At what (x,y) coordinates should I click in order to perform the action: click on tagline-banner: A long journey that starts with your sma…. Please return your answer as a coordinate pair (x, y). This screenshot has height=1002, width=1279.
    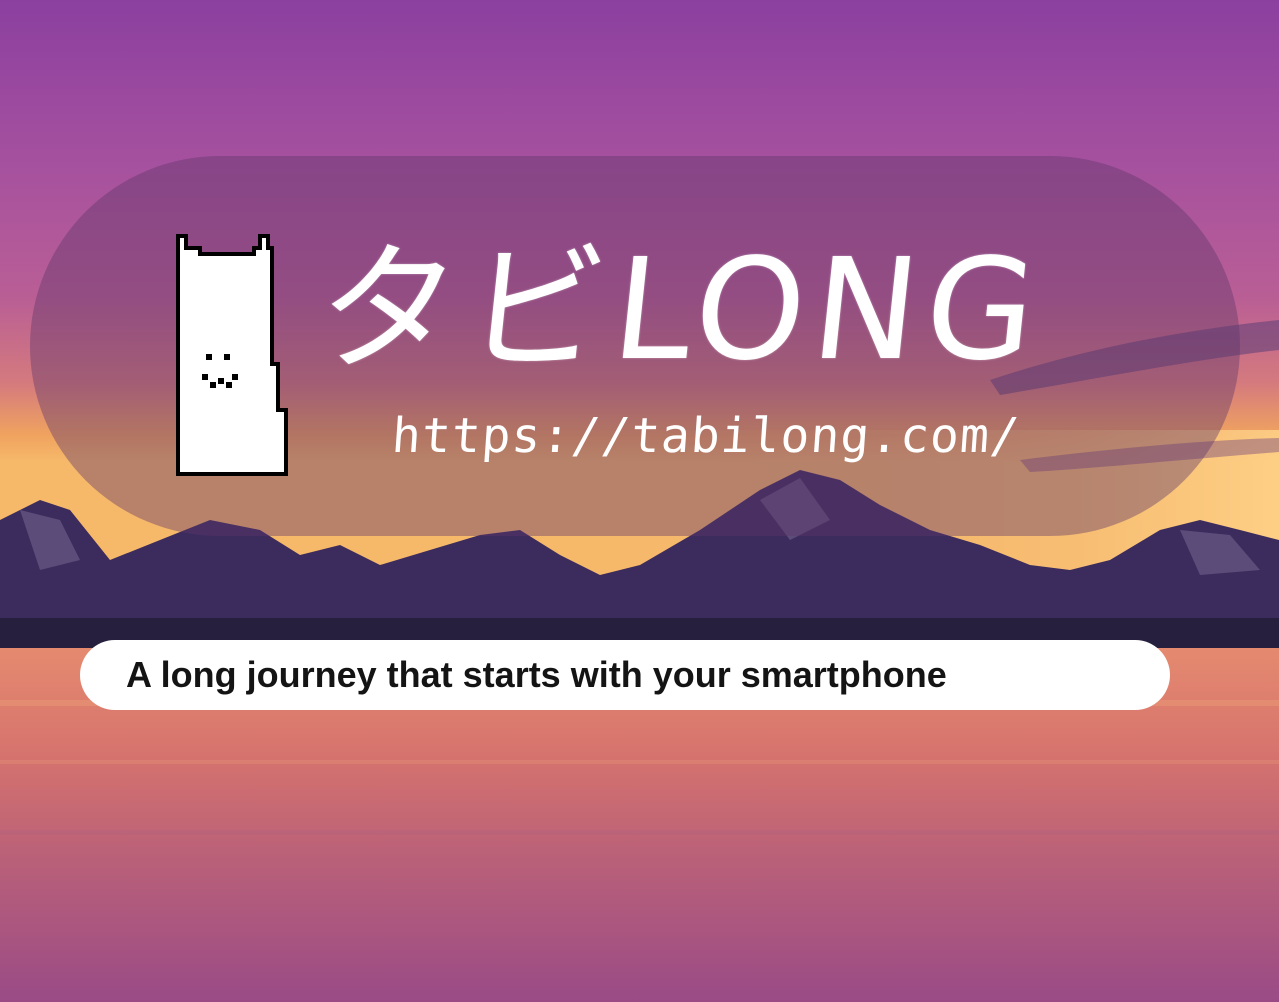
    Looking at the image, I should click on (625, 675).